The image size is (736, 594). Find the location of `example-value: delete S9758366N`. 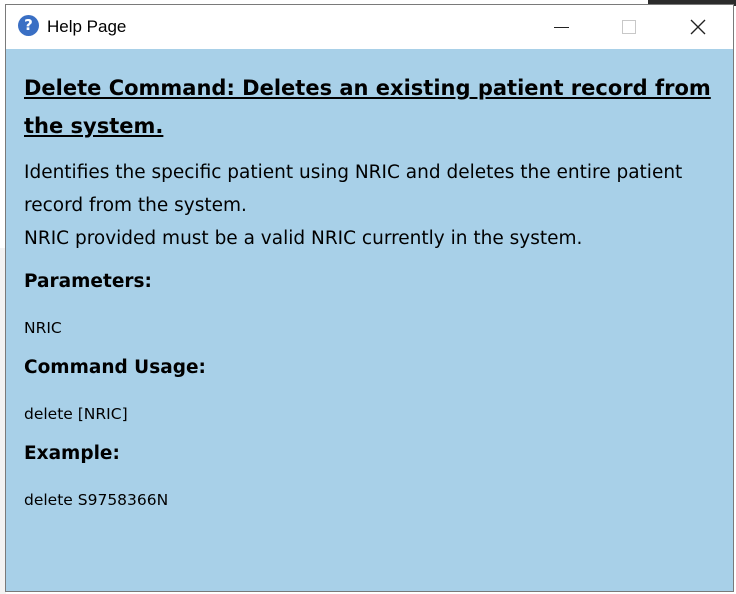

example-value: delete S9758366N is located at coordinates (96, 500).